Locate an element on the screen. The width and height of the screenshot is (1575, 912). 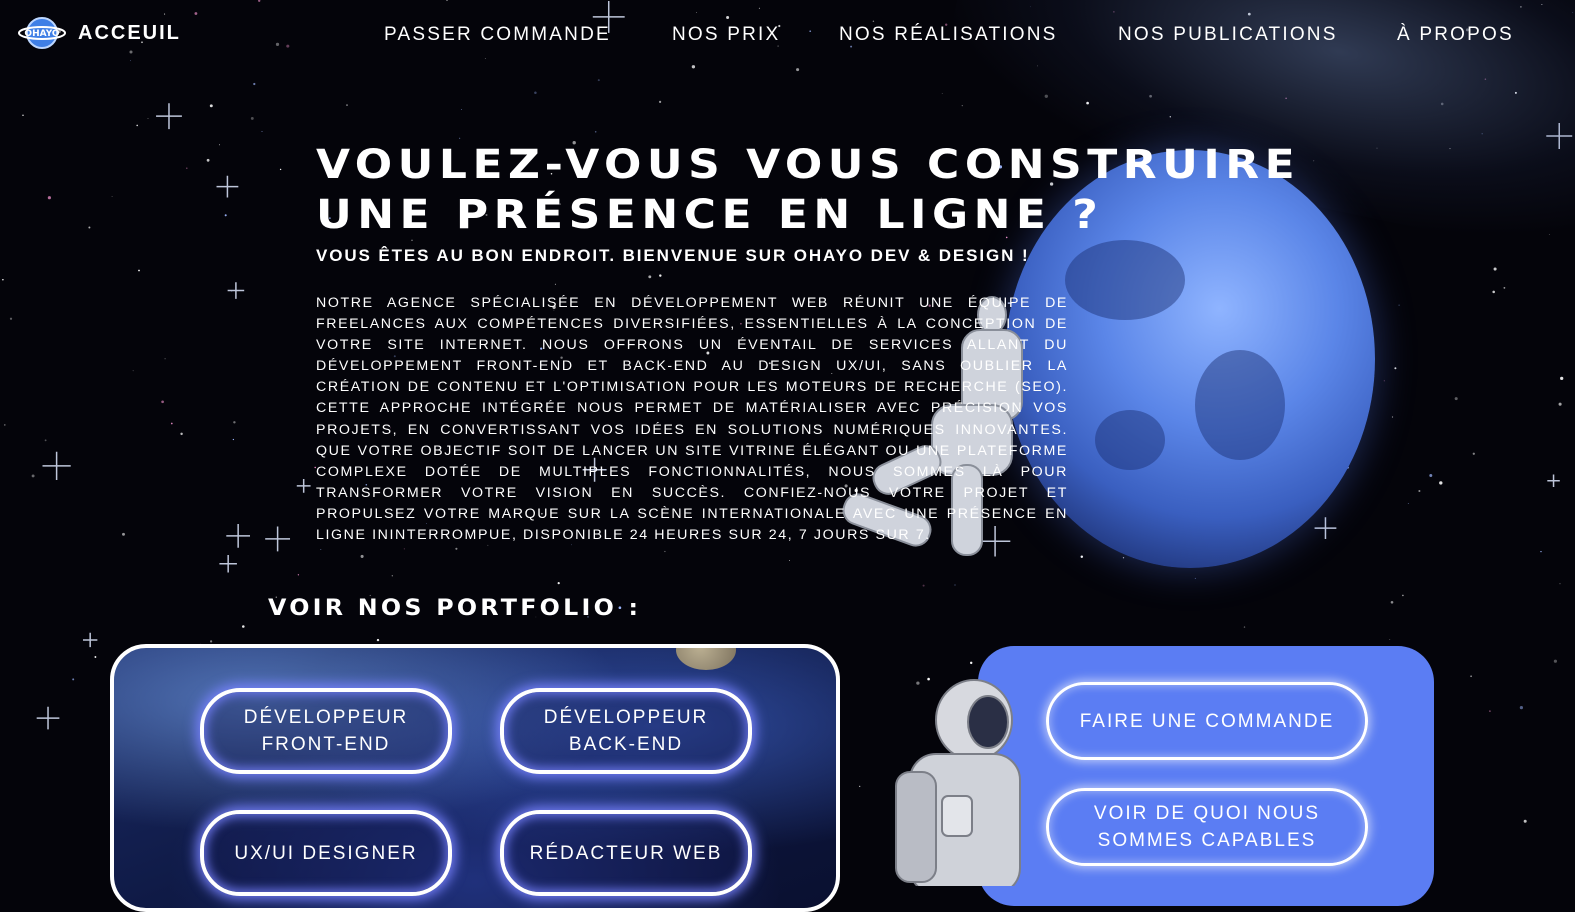
frontend-portfolio-button: DÉVELOPPEUR FRONT-END is located at coordinates (326, 731).